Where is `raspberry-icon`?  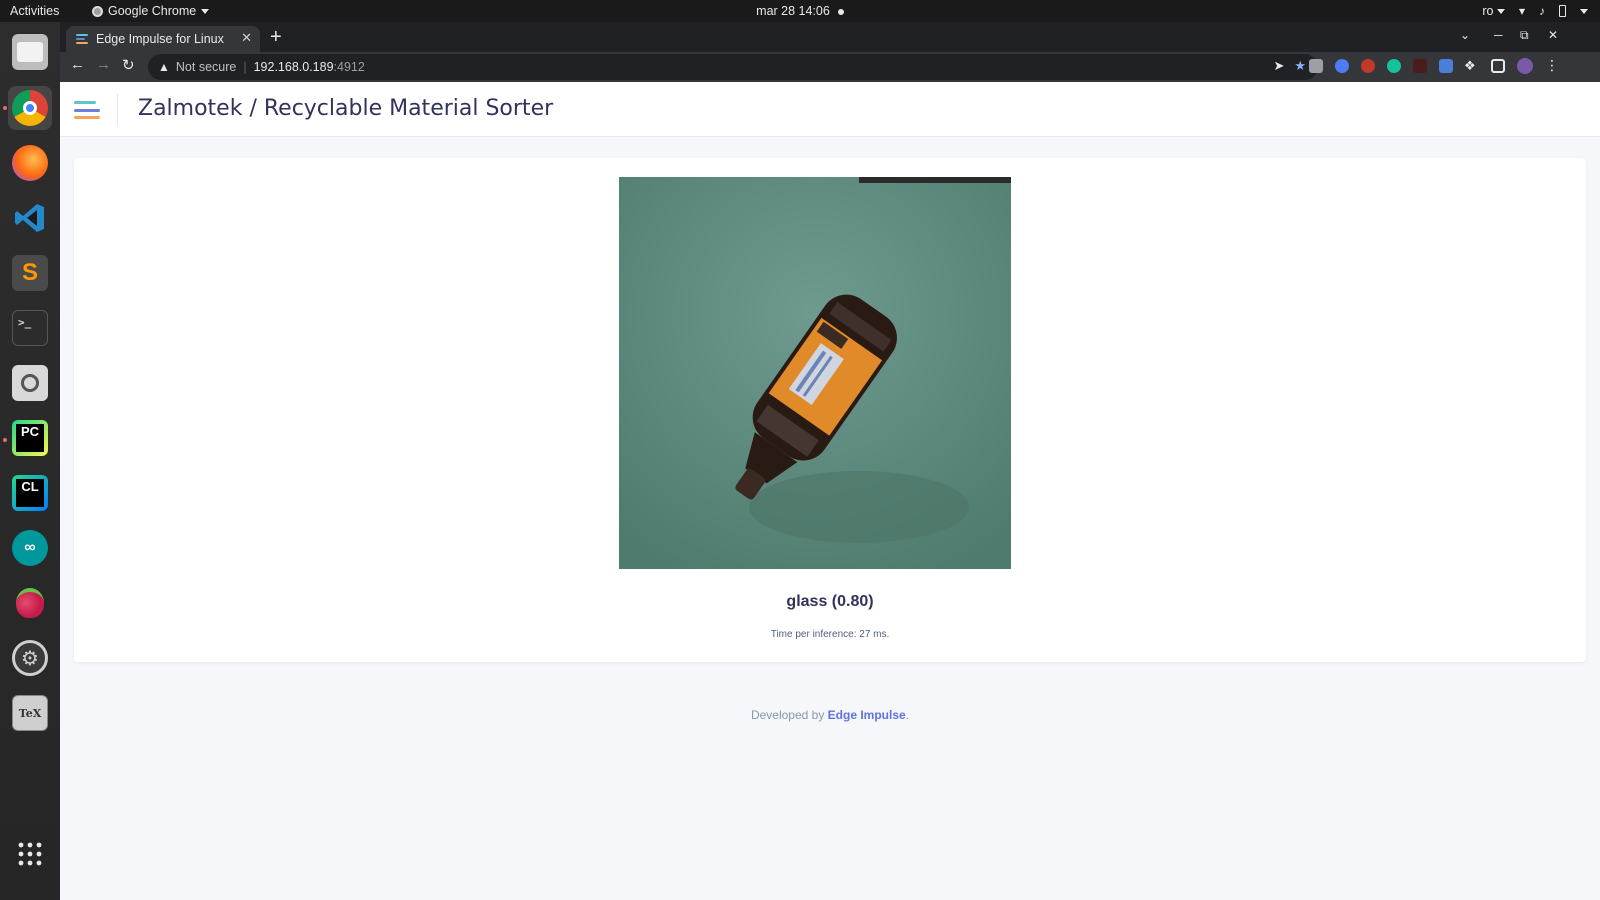 raspberry-icon is located at coordinates (30, 603).